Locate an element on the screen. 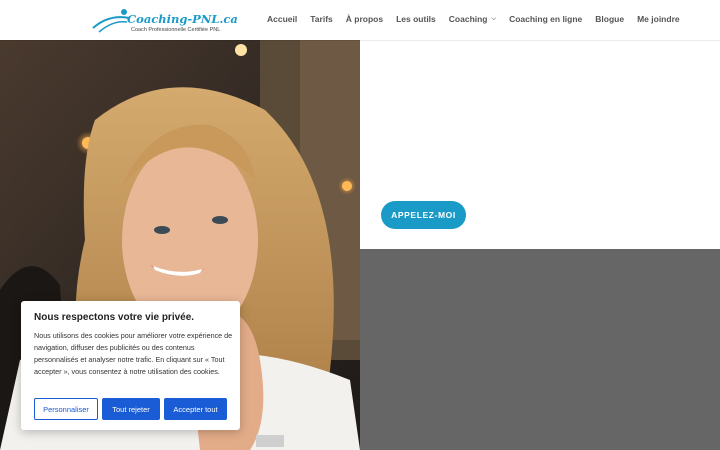 The height and width of the screenshot is (450, 720). reject-all-button: Tout rejeter is located at coordinates (131, 409).